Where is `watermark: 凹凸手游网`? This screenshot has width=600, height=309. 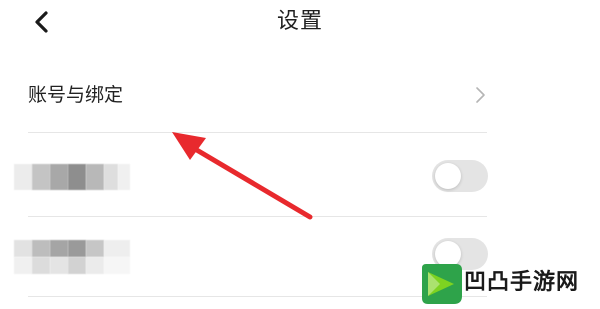
watermark: 凹凸手游网 is located at coordinates (506, 284).